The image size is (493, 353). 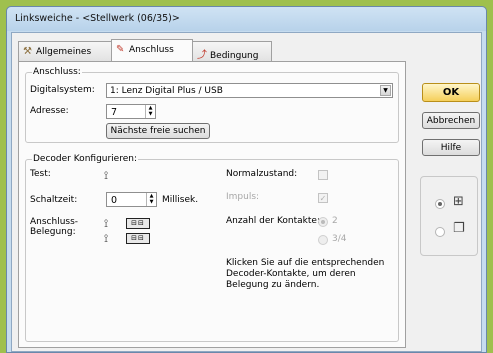 I want to click on adresse-label: Adresse:, so click(x=49, y=111).